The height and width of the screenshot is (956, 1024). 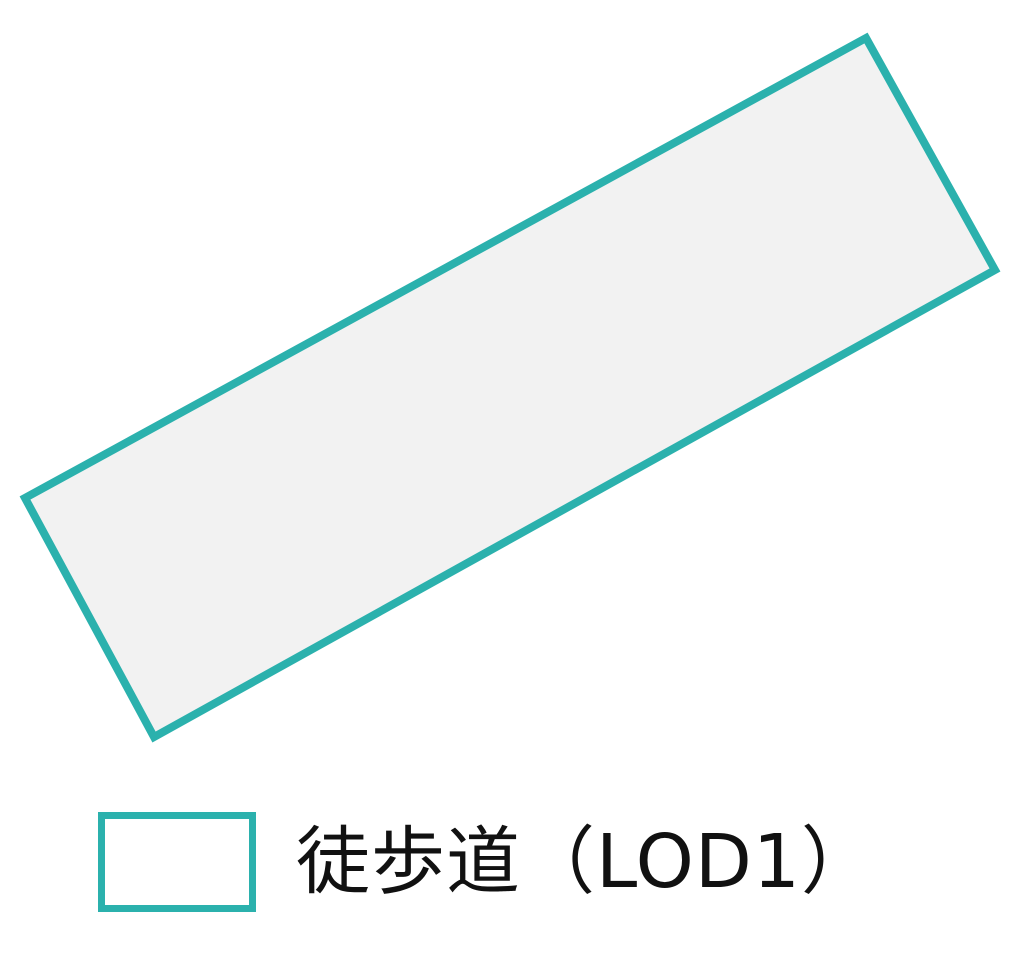 What do you see at coordinates (586, 862) in the screenshot?
I see `legend-label: 徒歩道（LOD1）` at bounding box center [586, 862].